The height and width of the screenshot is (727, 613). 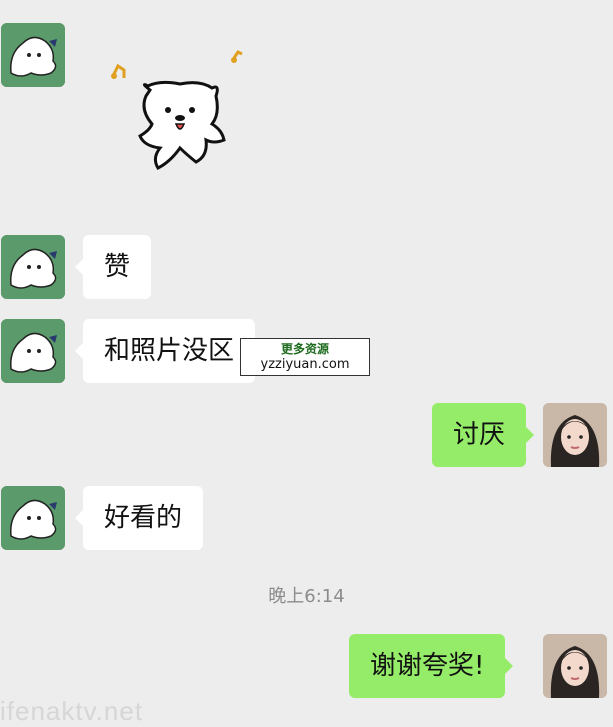 I want to click on watermark-line1: 更多资源, so click(x=304, y=349).